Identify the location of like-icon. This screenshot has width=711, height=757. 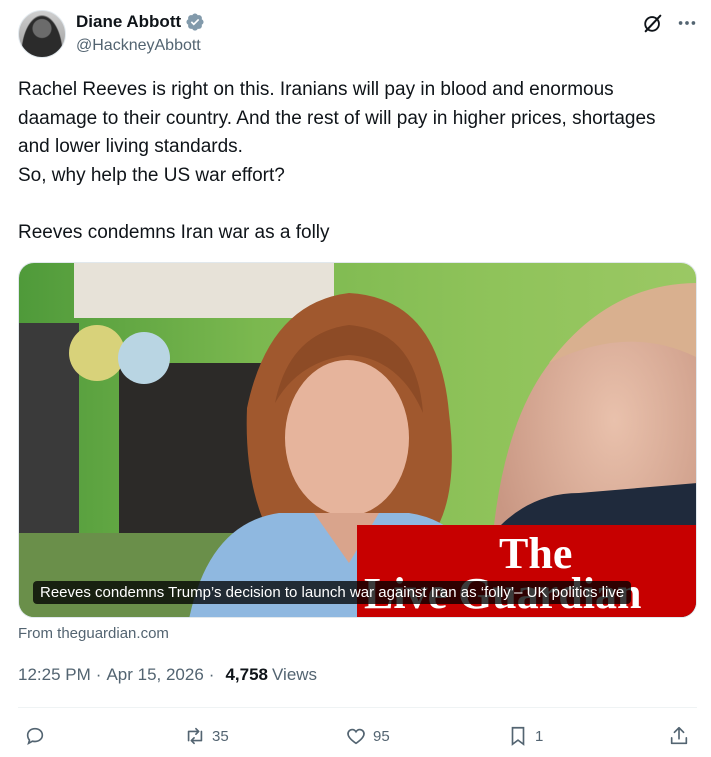
(356, 736).